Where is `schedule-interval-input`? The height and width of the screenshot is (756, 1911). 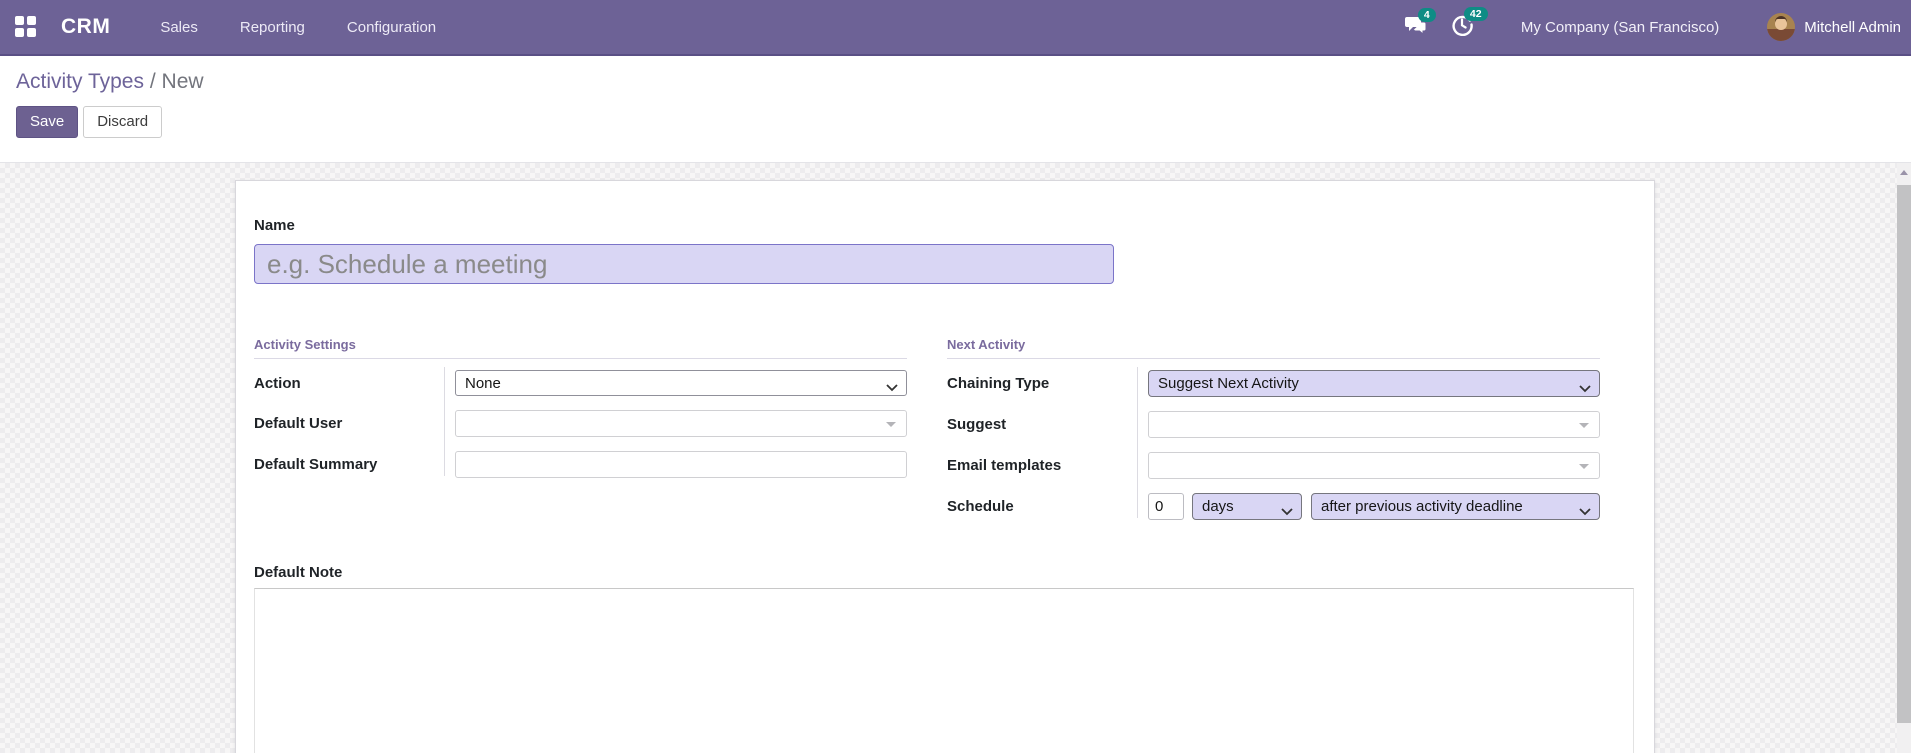 schedule-interval-input is located at coordinates (1166, 506).